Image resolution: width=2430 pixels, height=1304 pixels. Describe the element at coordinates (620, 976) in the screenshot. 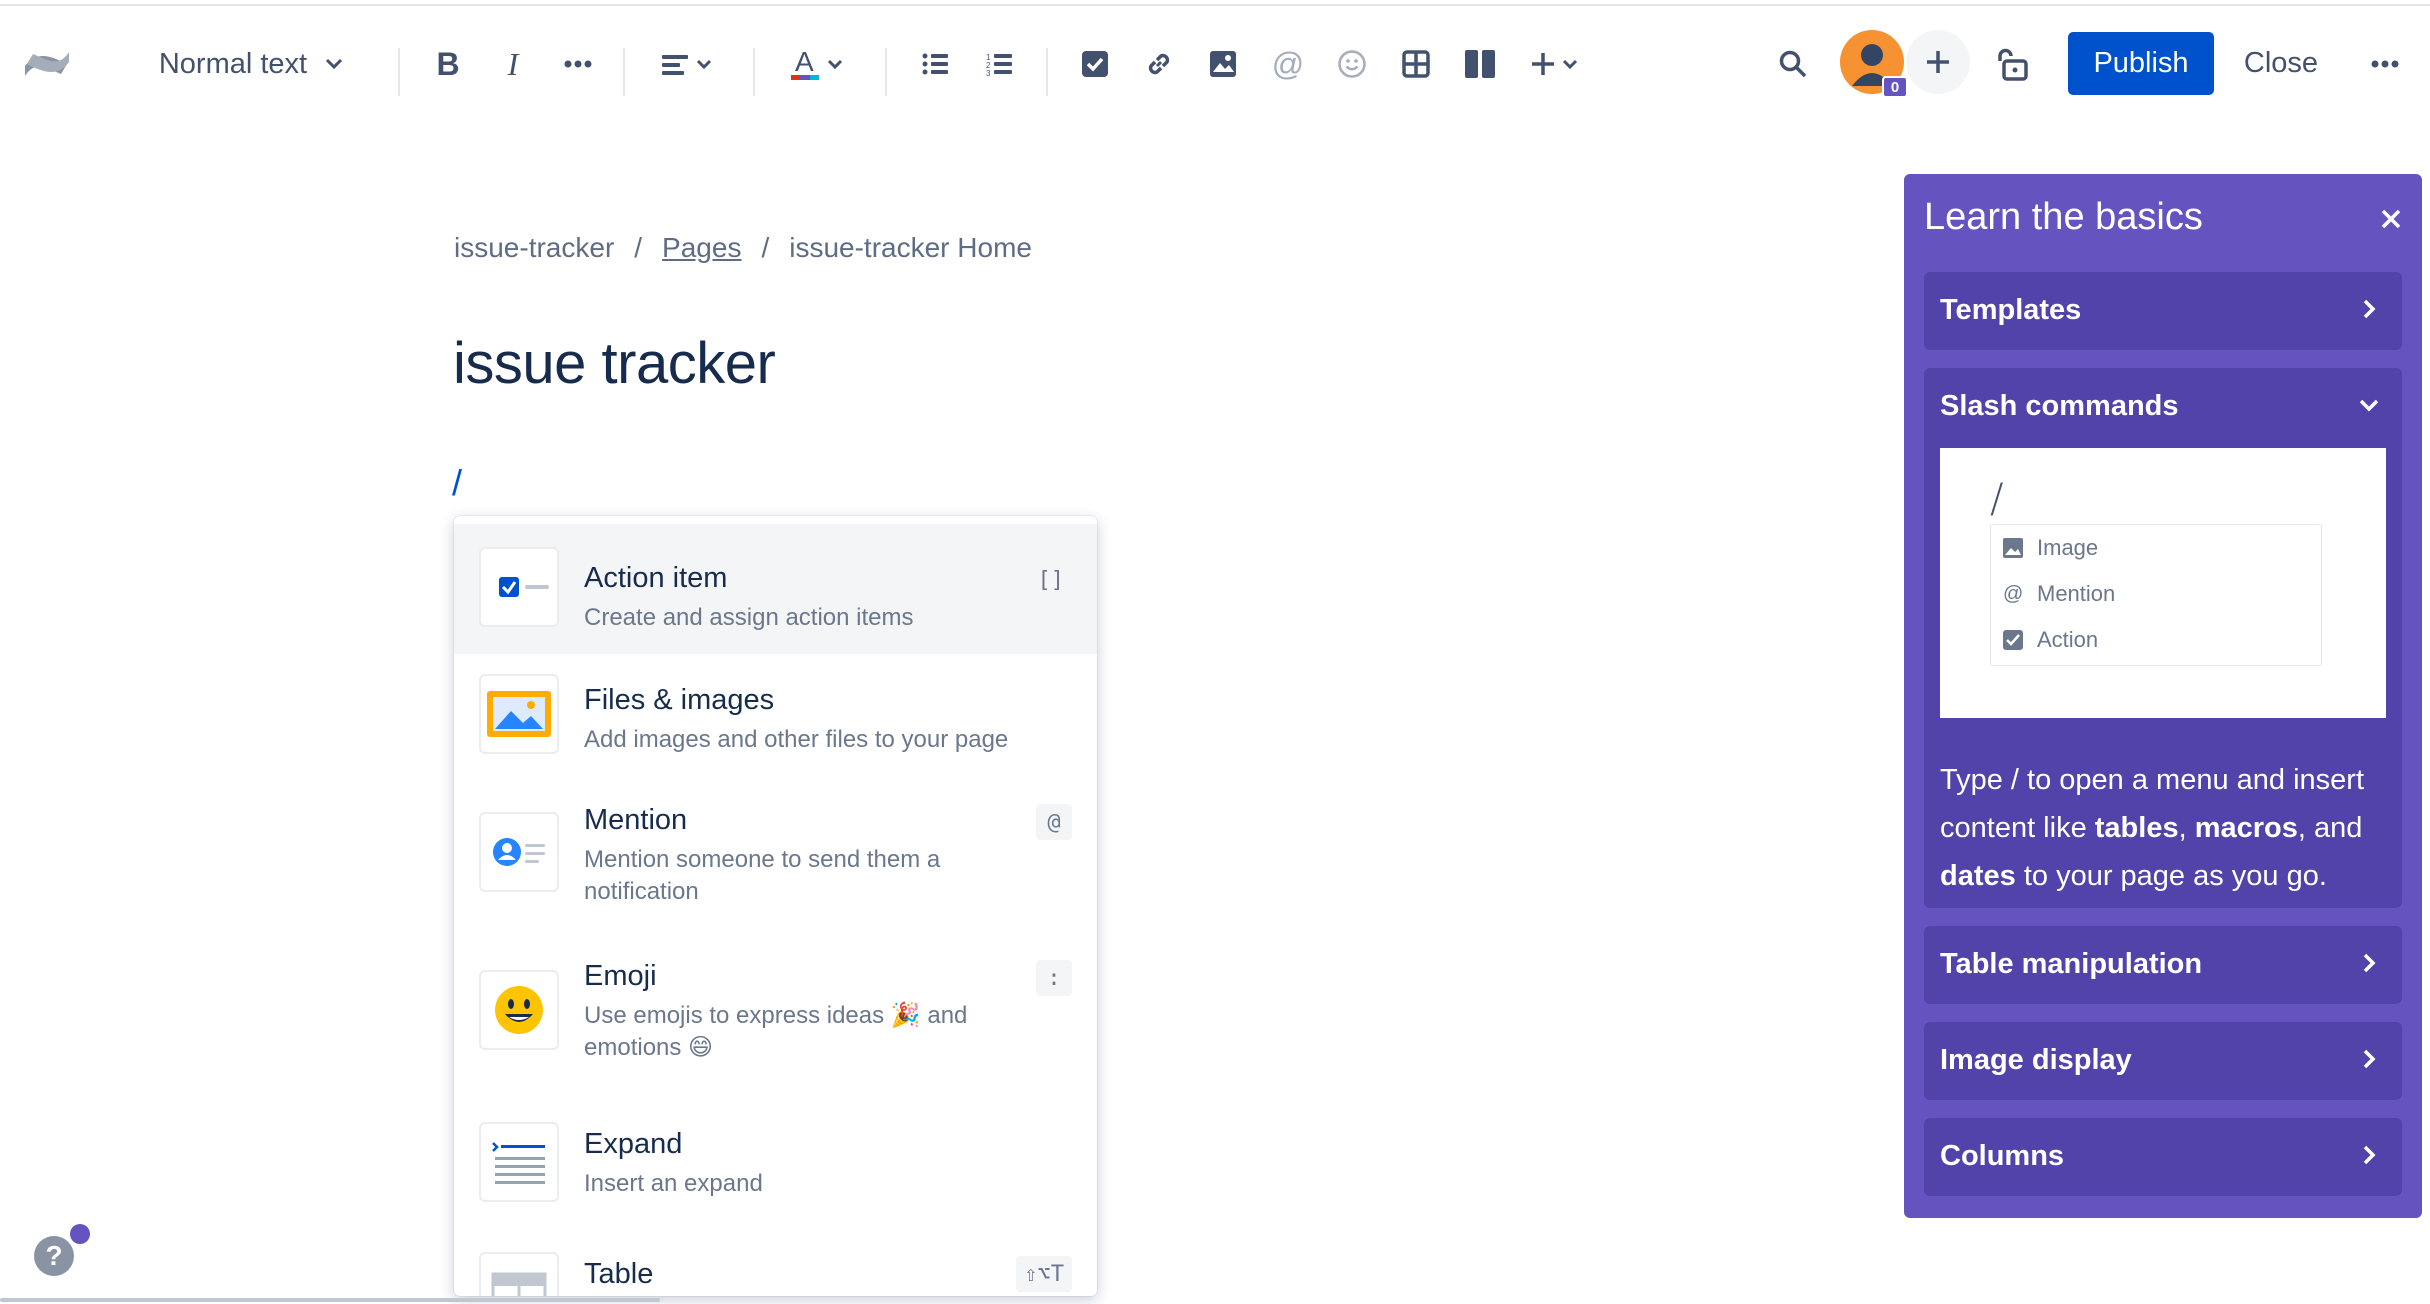

I see `menu-item-title: Emoji` at that location.